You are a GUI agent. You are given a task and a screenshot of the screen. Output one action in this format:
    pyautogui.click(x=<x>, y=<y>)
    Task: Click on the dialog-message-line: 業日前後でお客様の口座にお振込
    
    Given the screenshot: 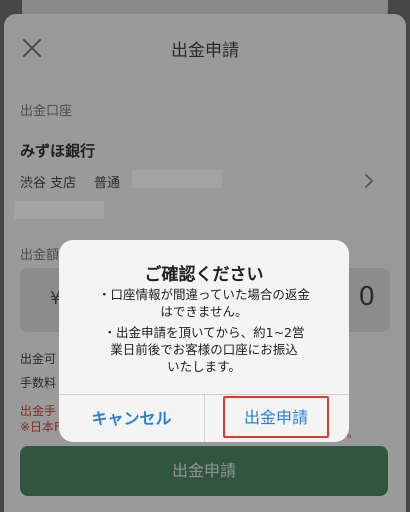 What is the action you would take?
    pyautogui.click(x=204, y=349)
    